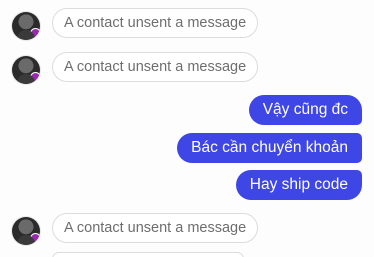  Describe the element at coordinates (305, 110) in the screenshot. I see `outgoing-message-bubble: Vậy cũng đc` at that location.